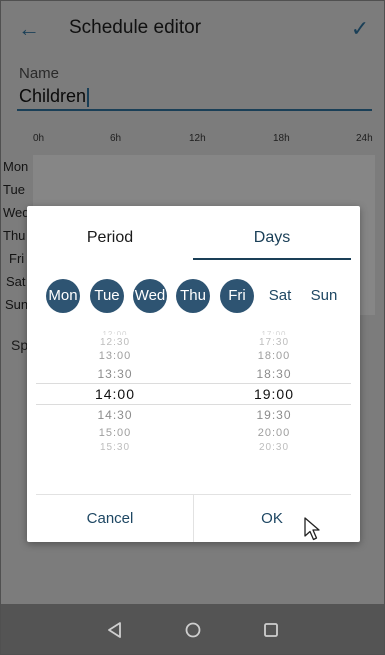 The image size is (385, 655). I want to click on day-toggle-wed: Wed, so click(150, 296).